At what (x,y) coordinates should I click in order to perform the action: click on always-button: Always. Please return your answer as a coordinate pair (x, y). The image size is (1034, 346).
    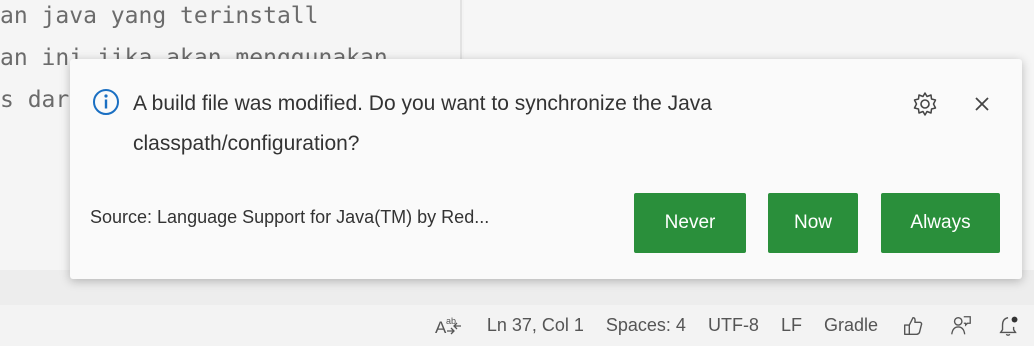
    Looking at the image, I should click on (940, 223).